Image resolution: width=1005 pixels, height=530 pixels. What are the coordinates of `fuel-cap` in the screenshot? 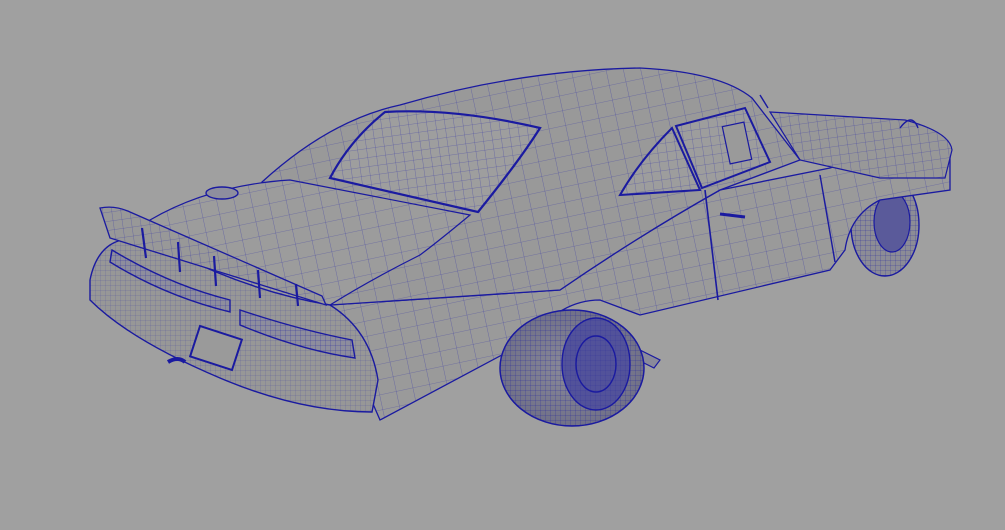 It's located at (222, 193).